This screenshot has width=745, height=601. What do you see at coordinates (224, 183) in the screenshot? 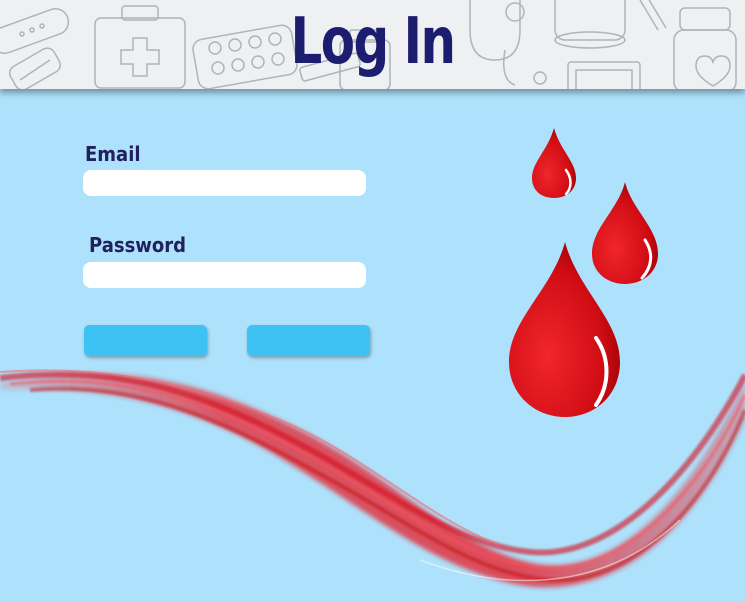
I see `email-field` at bounding box center [224, 183].